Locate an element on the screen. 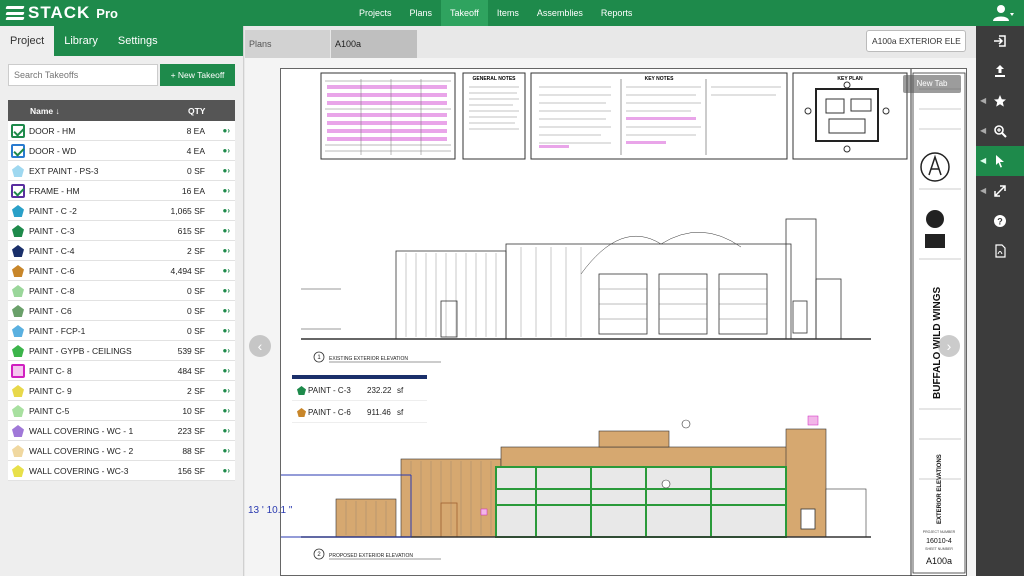  nav-projects: Projects is located at coordinates (375, 13).